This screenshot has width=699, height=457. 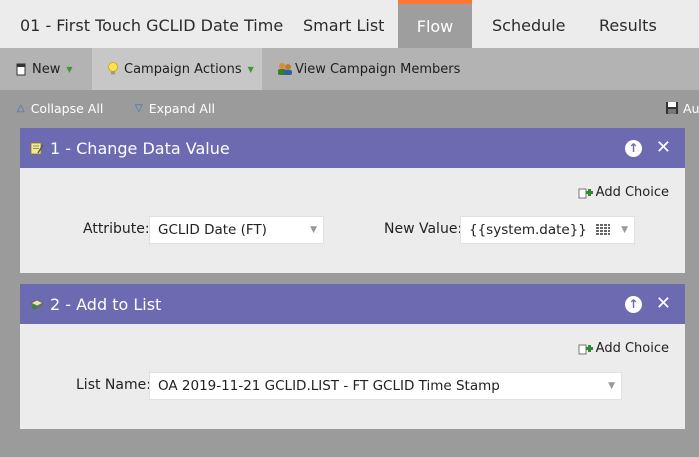 What do you see at coordinates (116, 229) in the screenshot?
I see `attribute-label: Attribute:` at bounding box center [116, 229].